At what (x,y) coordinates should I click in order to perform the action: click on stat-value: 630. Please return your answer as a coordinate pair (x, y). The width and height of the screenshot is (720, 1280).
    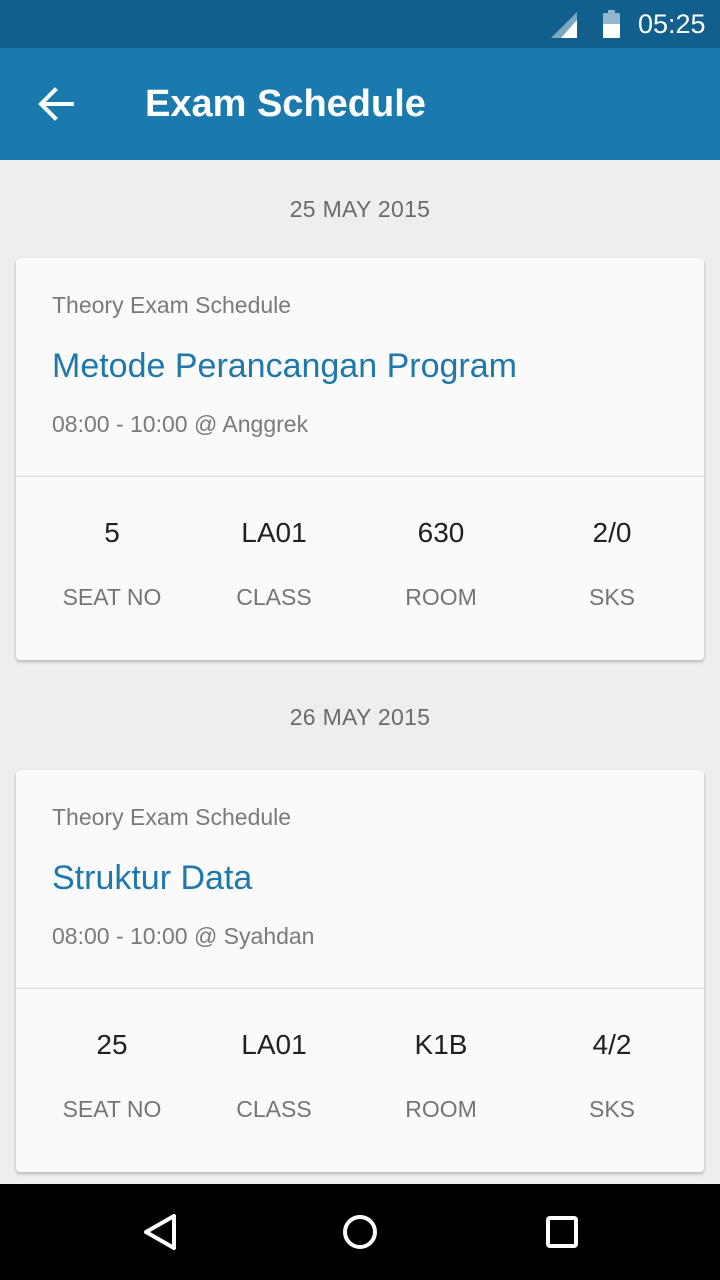
    Looking at the image, I should click on (441, 532).